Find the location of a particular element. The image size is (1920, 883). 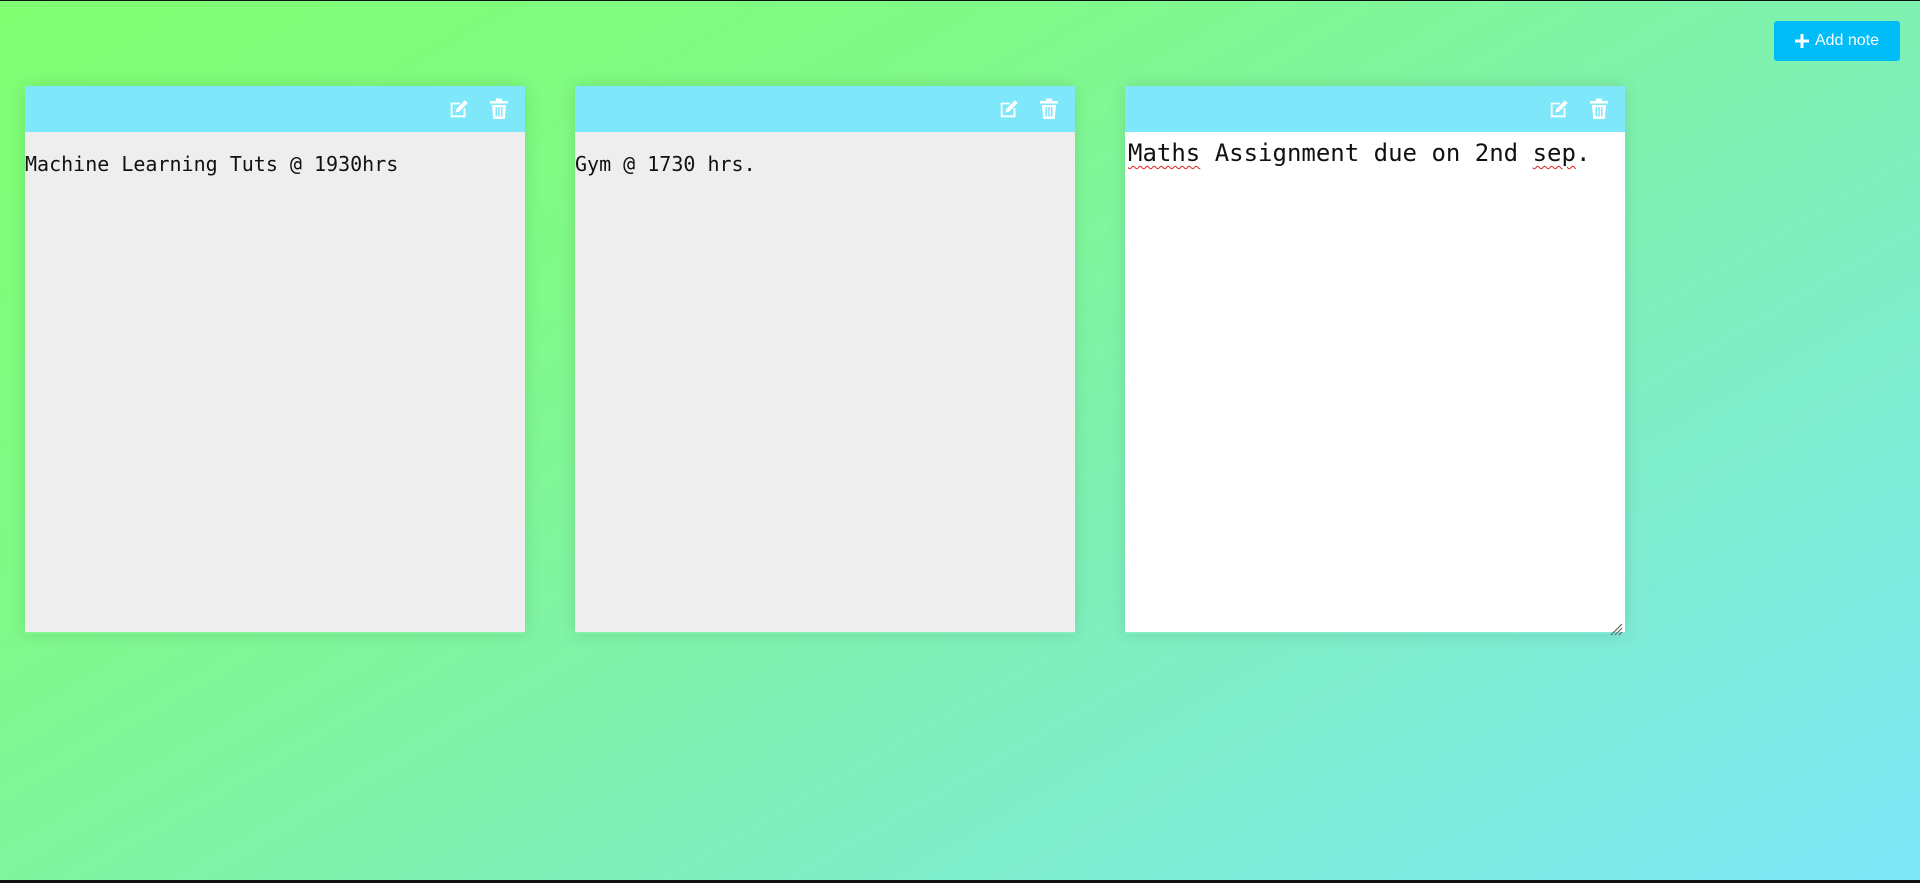

misspelled-word: Maths is located at coordinates (1164, 153).